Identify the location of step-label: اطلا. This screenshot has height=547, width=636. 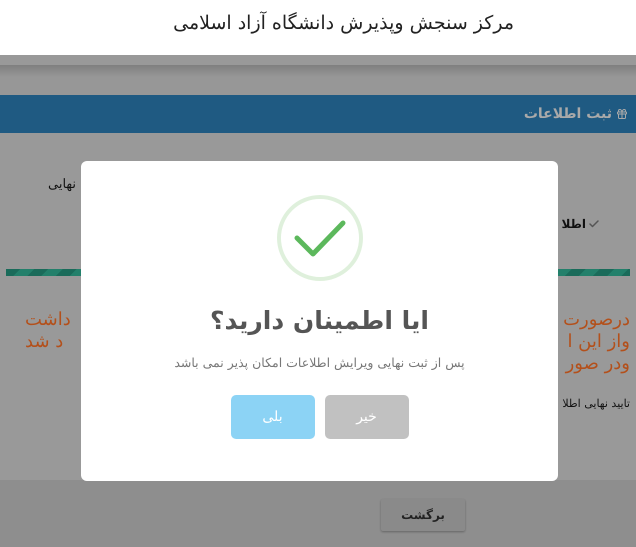
(573, 224).